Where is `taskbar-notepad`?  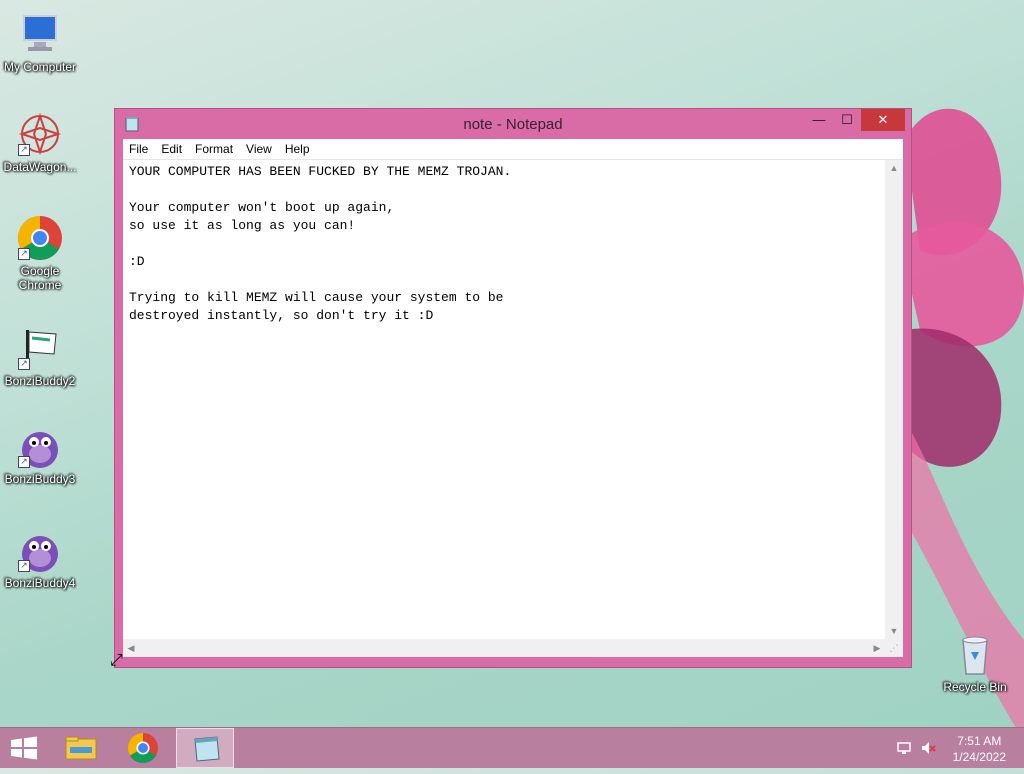 taskbar-notepad is located at coordinates (205, 748).